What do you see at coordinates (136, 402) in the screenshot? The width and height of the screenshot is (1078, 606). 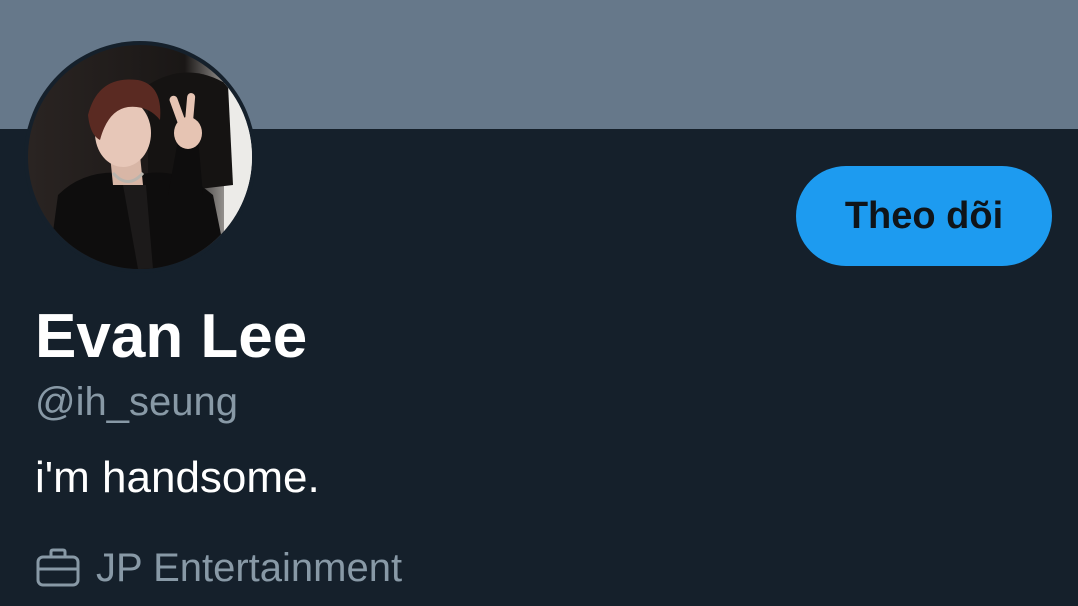 I see `username-handle: @ih_seung` at bounding box center [136, 402].